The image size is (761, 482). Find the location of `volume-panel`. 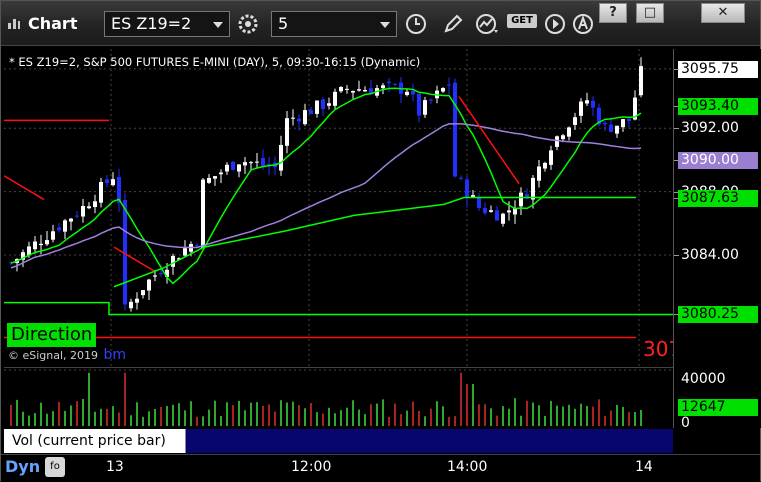

volume-panel is located at coordinates (338, 397).